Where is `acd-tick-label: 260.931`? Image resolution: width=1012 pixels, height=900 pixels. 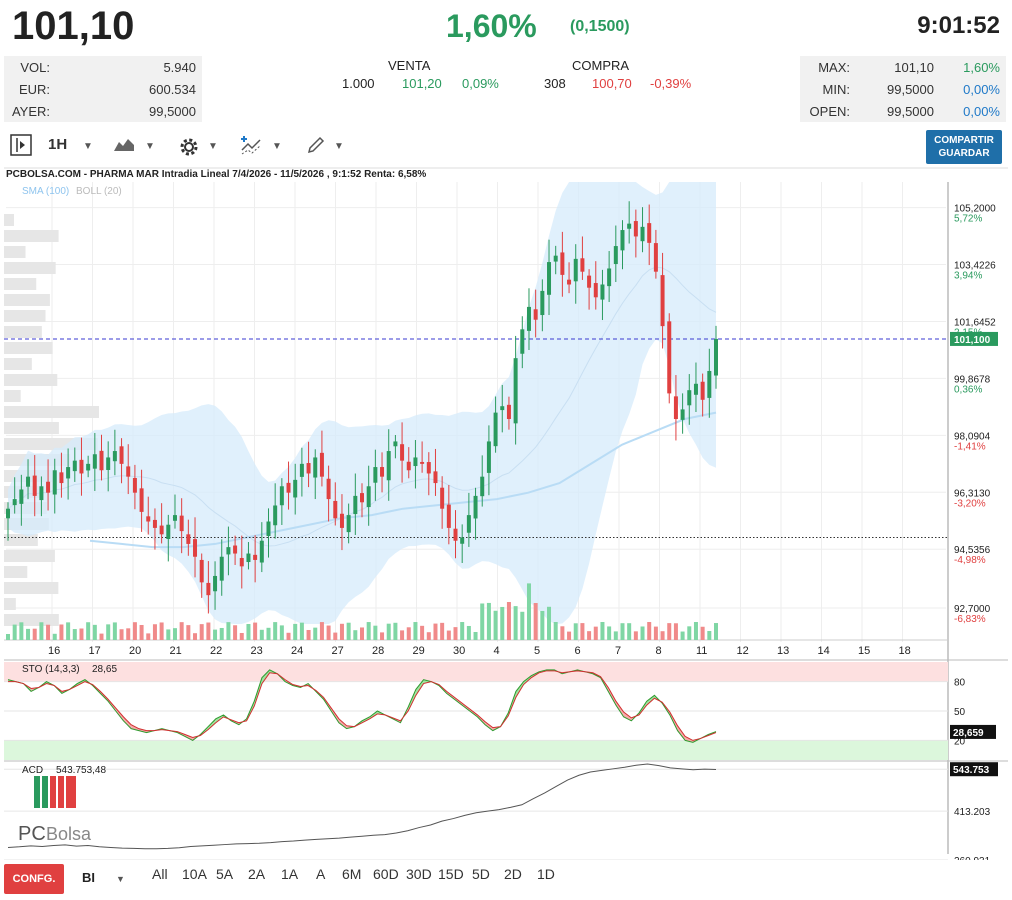 acd-tick-label: 260.931 is located at coordinates (972, 858).